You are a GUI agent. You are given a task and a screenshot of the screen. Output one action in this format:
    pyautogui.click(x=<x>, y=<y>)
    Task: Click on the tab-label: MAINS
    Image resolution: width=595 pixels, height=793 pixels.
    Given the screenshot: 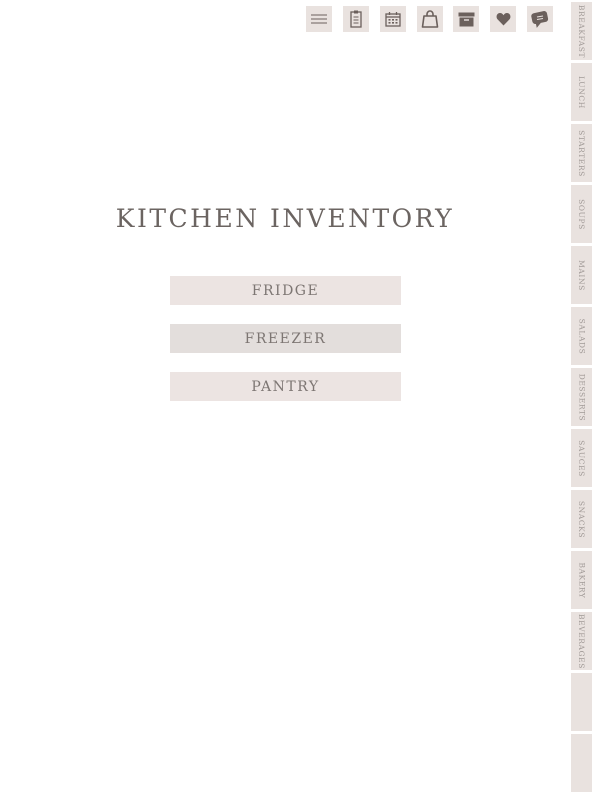 What is the action you would take?
    pyautogui.click(x=582, y=275)
    